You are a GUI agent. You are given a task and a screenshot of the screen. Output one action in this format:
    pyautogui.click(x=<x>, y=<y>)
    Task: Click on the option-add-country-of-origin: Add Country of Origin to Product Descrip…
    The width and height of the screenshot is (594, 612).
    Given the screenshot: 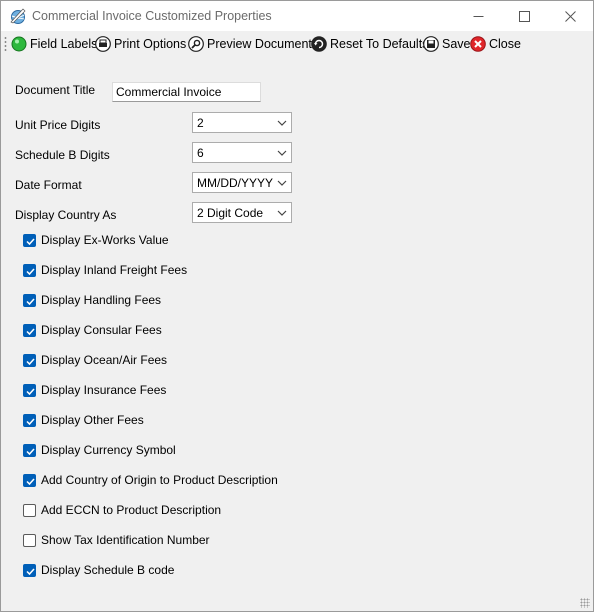 What is the action you would take?
    pyautogui.click(x=150, y=480)
    